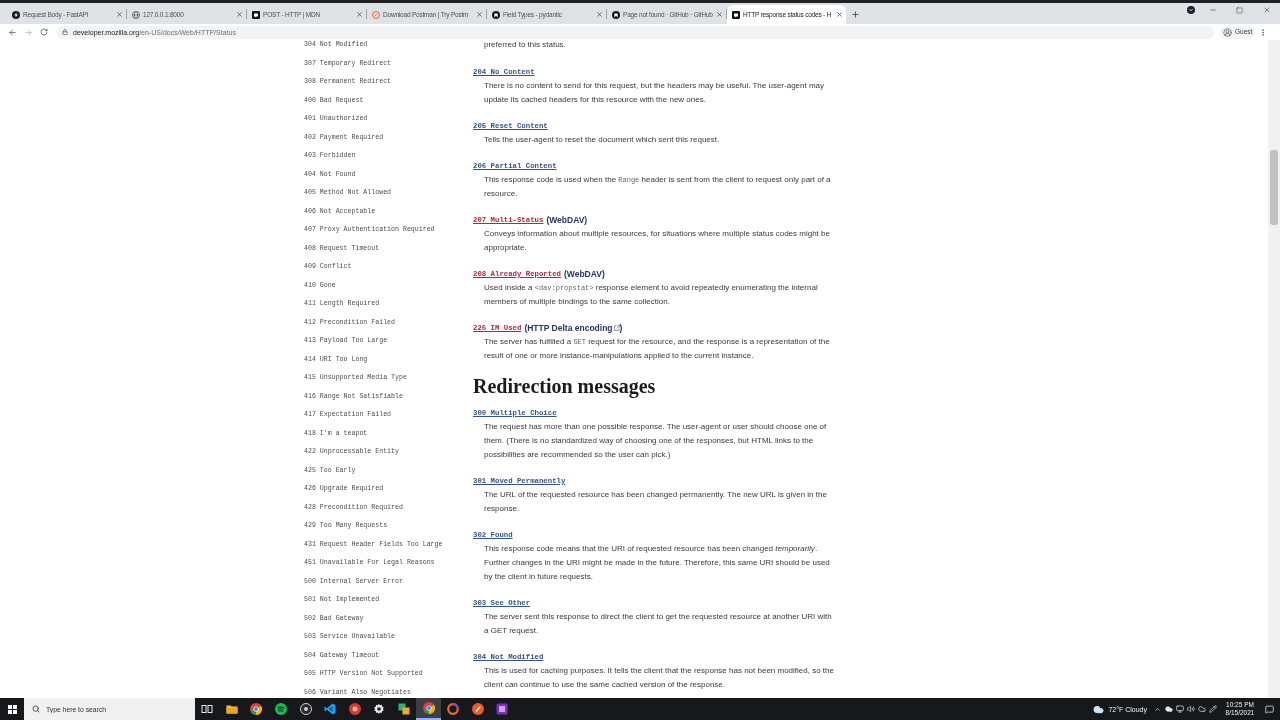 This screenshot has width=1280, height=720. I want to click on tab-search-button, so click(1191, 10).